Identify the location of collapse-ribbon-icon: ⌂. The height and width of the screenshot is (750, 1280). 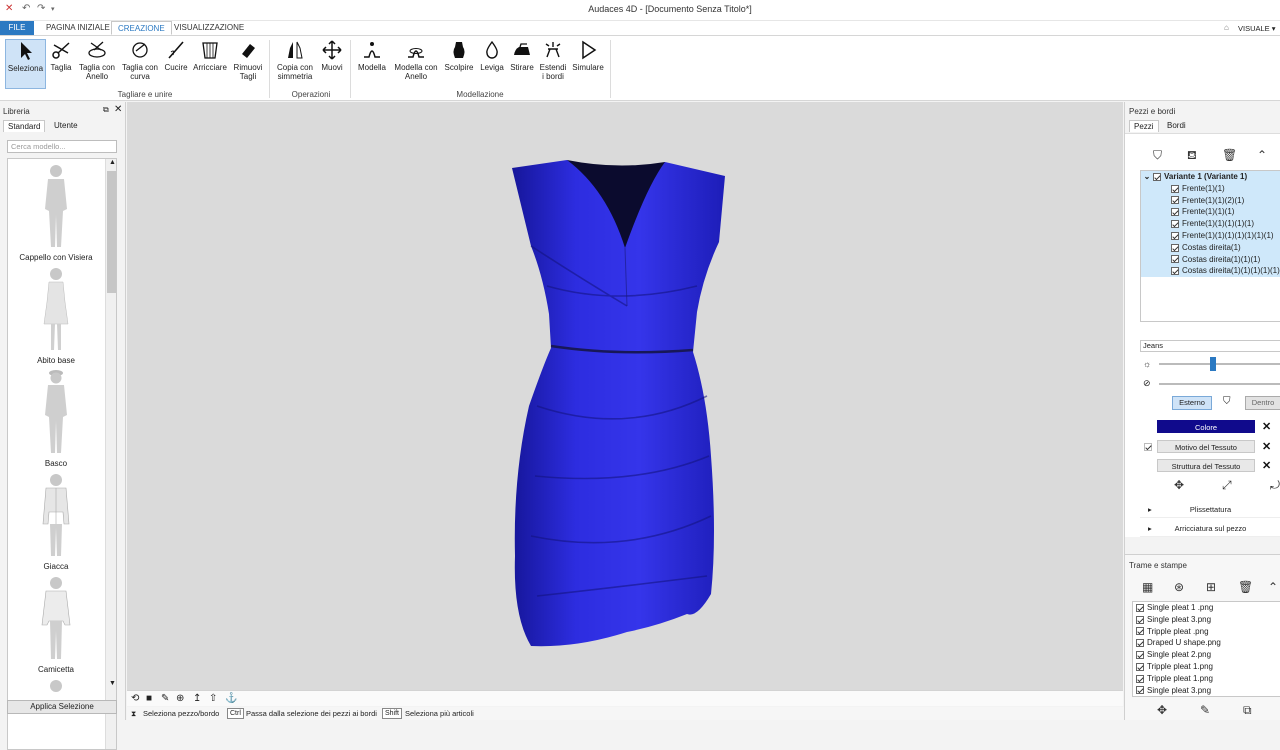
(1226, 27).